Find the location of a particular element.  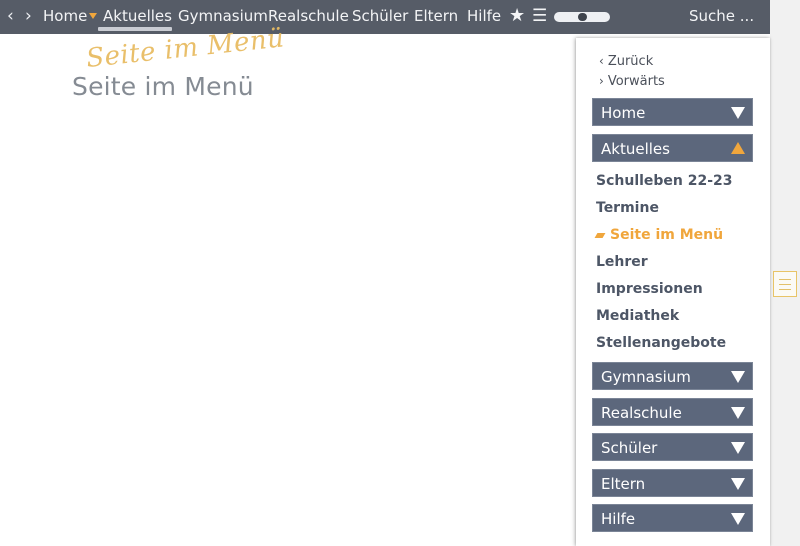

menu-category-label: Gymnasium is located at coordinates (646, 377).